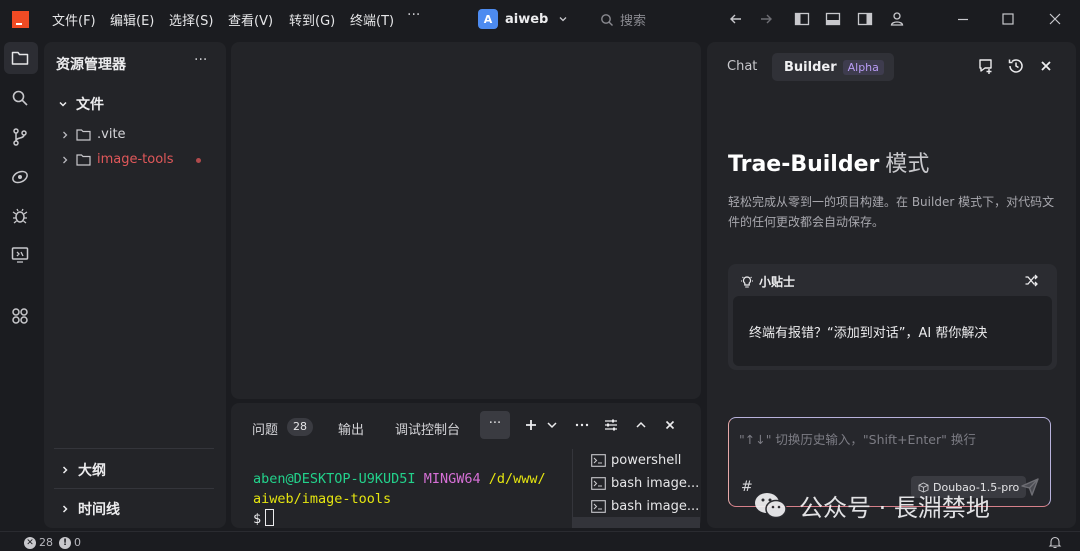 The image size is (1080, 551). What do you see at coordinates (747, 487) in the screenshot?
I see `context-hash-button: #` at bounding box center [747, 487].